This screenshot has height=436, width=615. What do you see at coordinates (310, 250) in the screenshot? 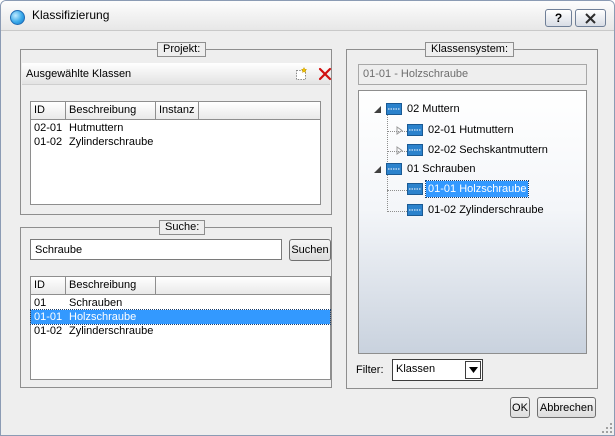
I see `search-button: Suchen` at bounding box center [310, 250].